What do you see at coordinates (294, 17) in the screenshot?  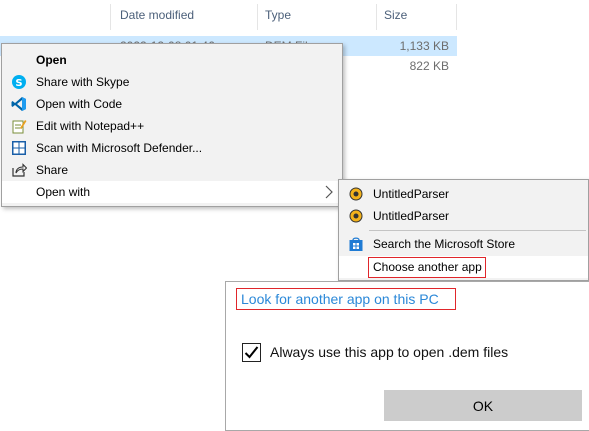 I see `column-header-bar: Date modified Type Size` at bounding box center [294, 17].